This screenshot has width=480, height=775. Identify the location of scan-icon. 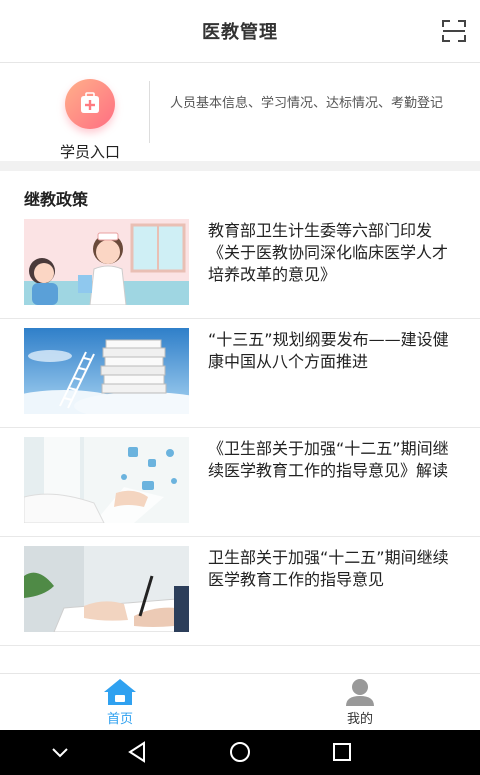
(454, 31).